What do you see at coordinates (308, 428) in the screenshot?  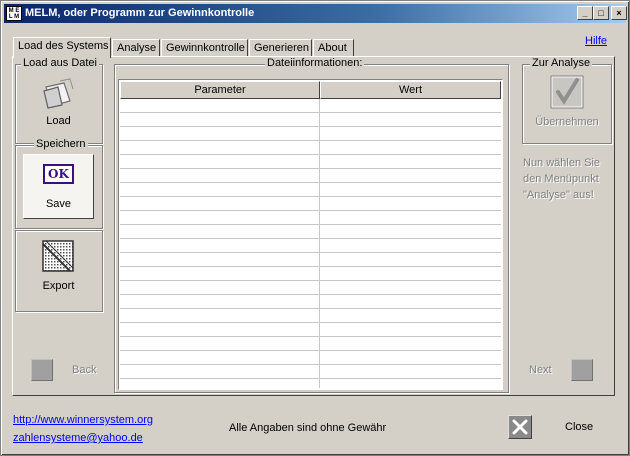 I see `disclaimer-text: Alle Angaben sind ohne Gewähr` at bounding box center [308, 428].